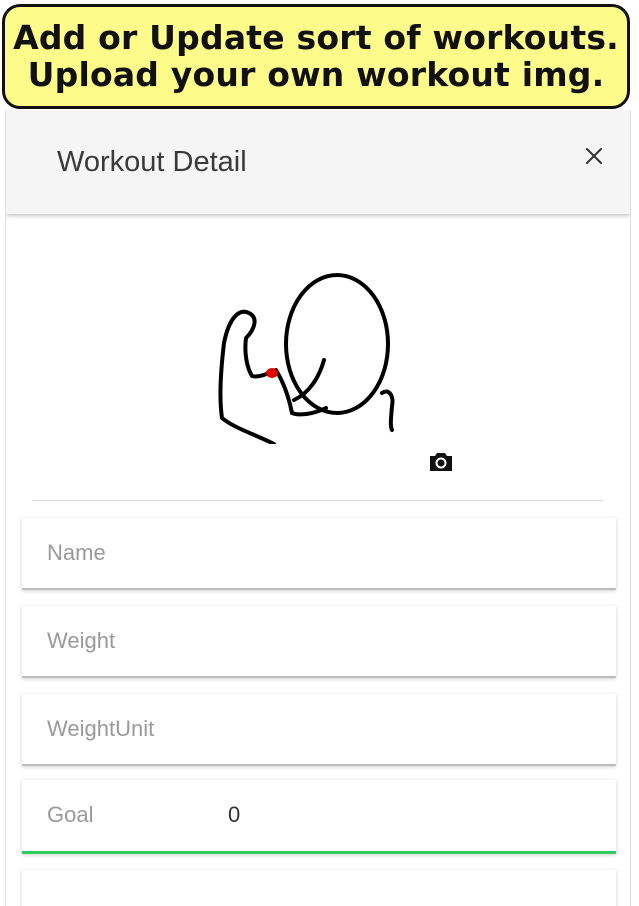  I want to click on banner-line-2: Upload your own workout img., so click(316, 74).